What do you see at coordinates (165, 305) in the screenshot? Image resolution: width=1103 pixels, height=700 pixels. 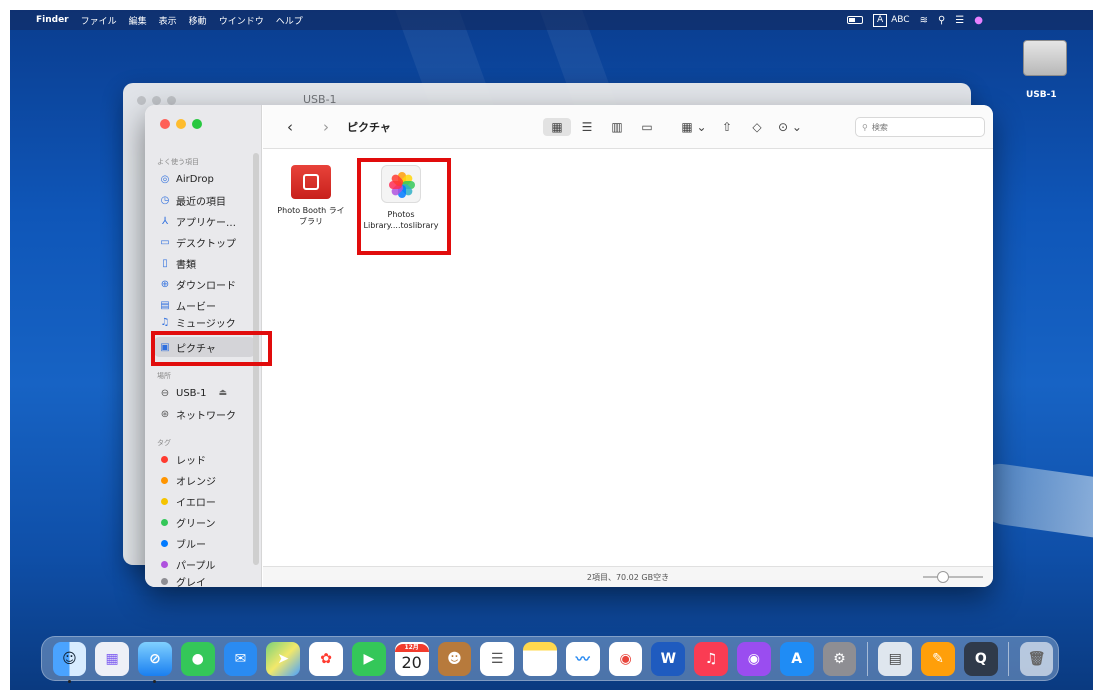 I see `movie-icon: ▤` at bounding box center [165, 305].